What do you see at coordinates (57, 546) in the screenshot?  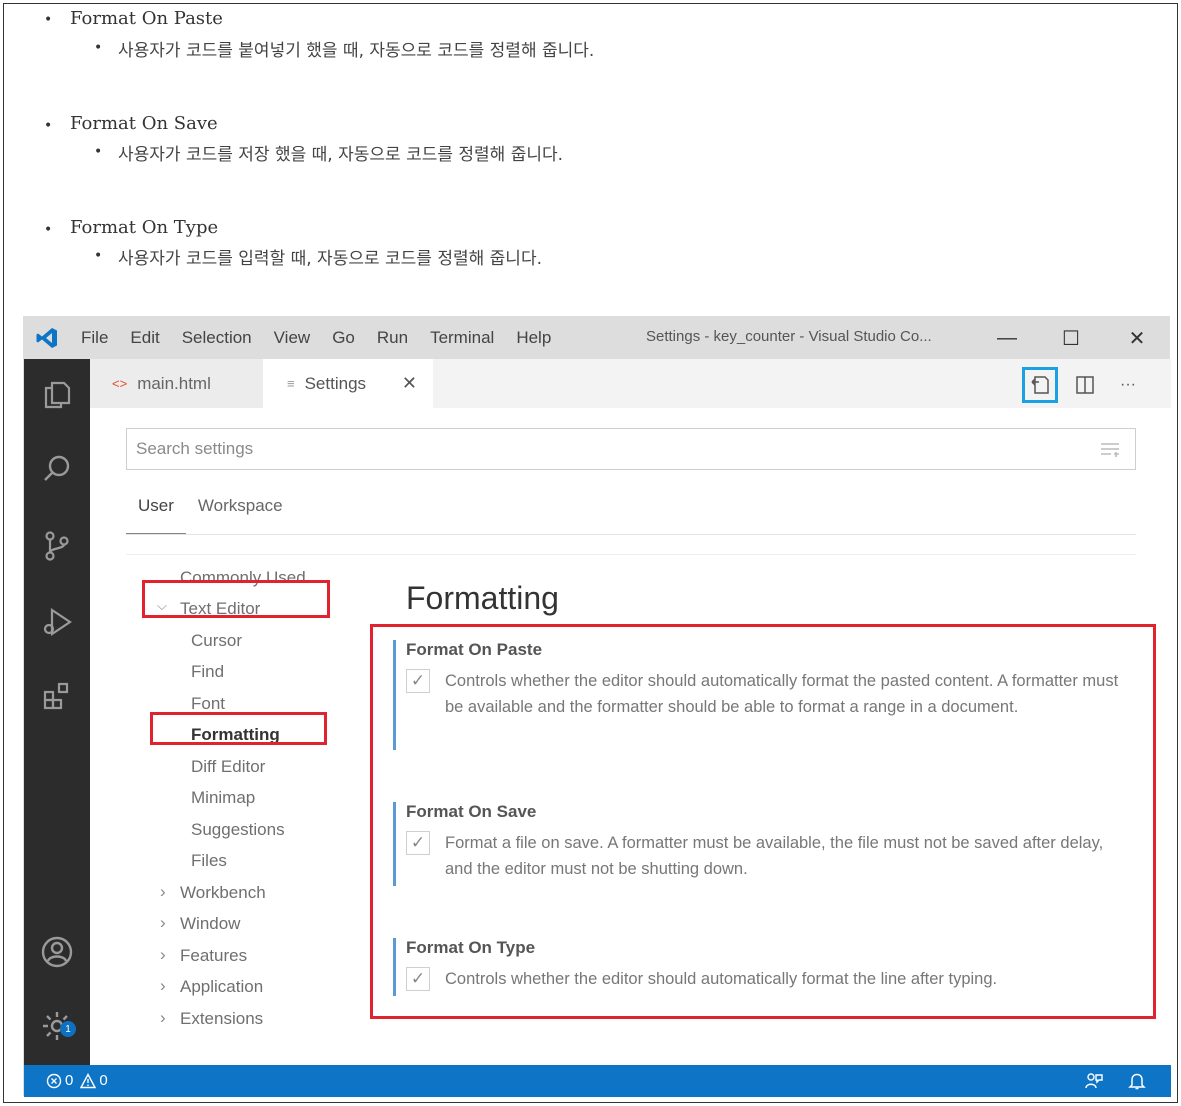 I see `source-control-icon` at bounding box center [57, 546].